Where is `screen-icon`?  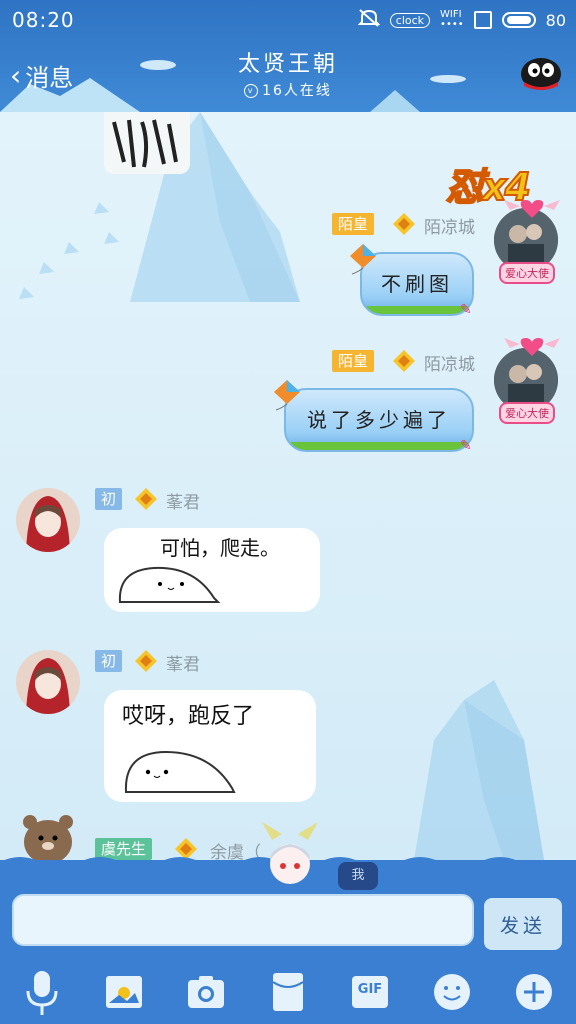 screen-icon is located at coordinates (482, 20).